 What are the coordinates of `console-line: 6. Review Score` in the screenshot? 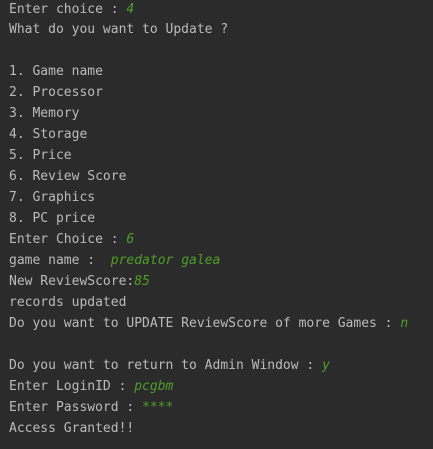 It's located at (67, 176).